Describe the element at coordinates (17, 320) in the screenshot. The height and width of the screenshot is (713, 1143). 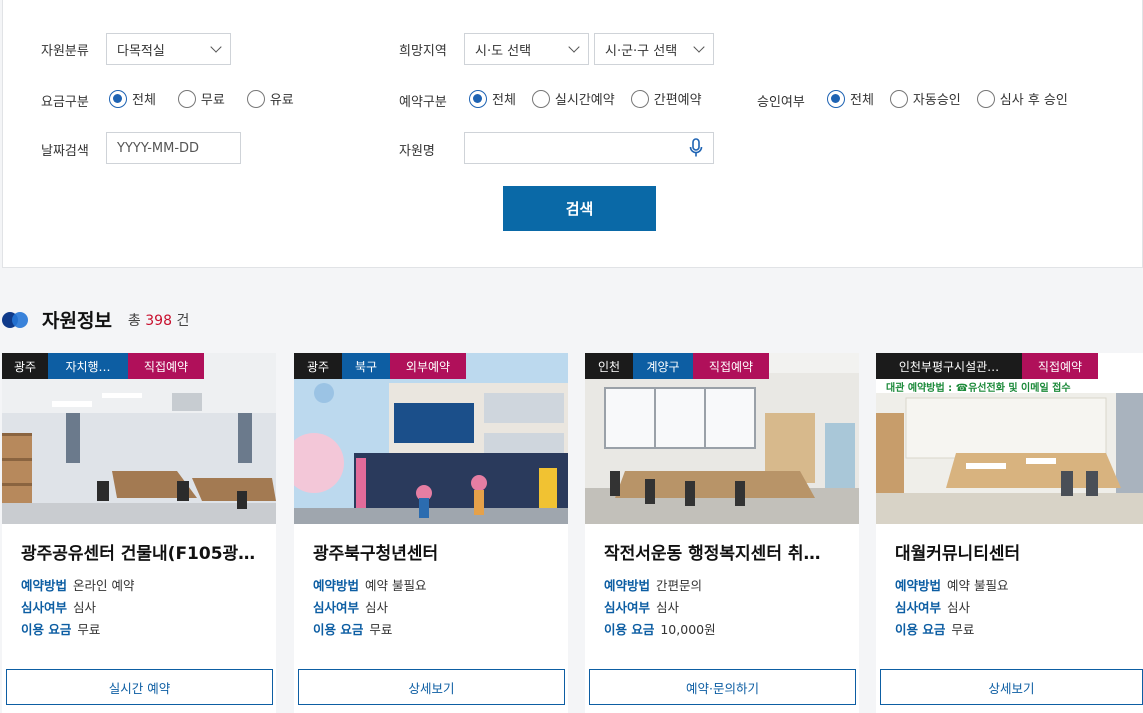
I see `section-dots-icon` at that location.